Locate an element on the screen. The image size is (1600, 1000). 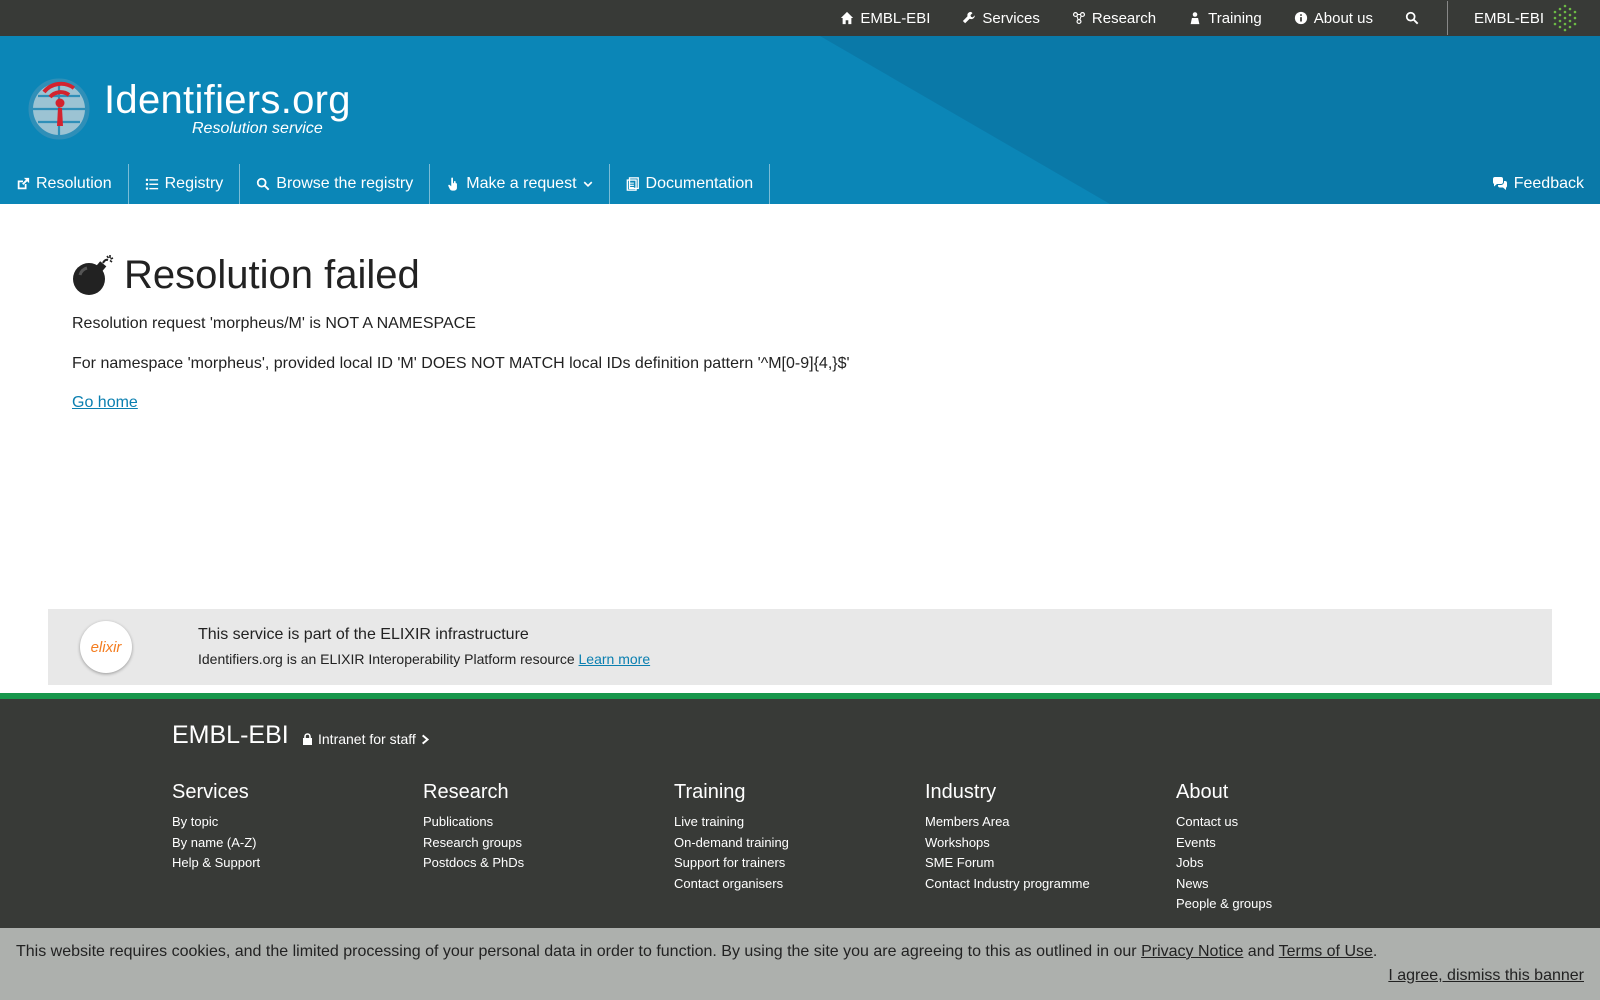
footer-link: Contact organisers is located at coordinates (794, 884).